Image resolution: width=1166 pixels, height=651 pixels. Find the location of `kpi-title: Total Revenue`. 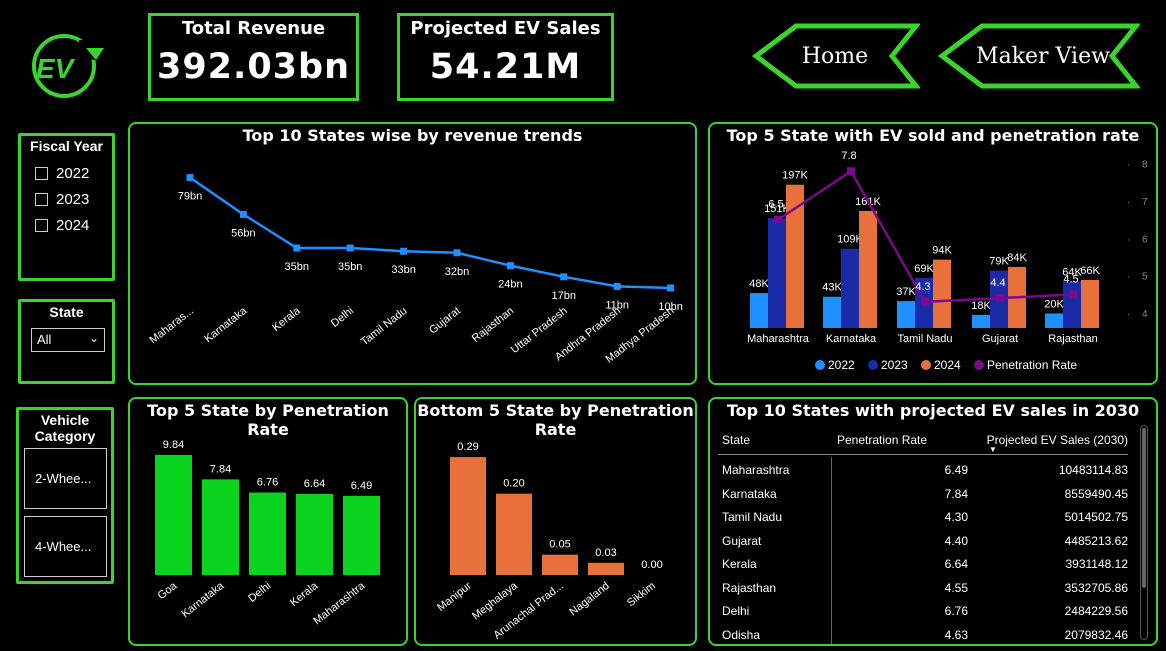

kpi-title: Total Revenue is located at coordinates (253, 28).